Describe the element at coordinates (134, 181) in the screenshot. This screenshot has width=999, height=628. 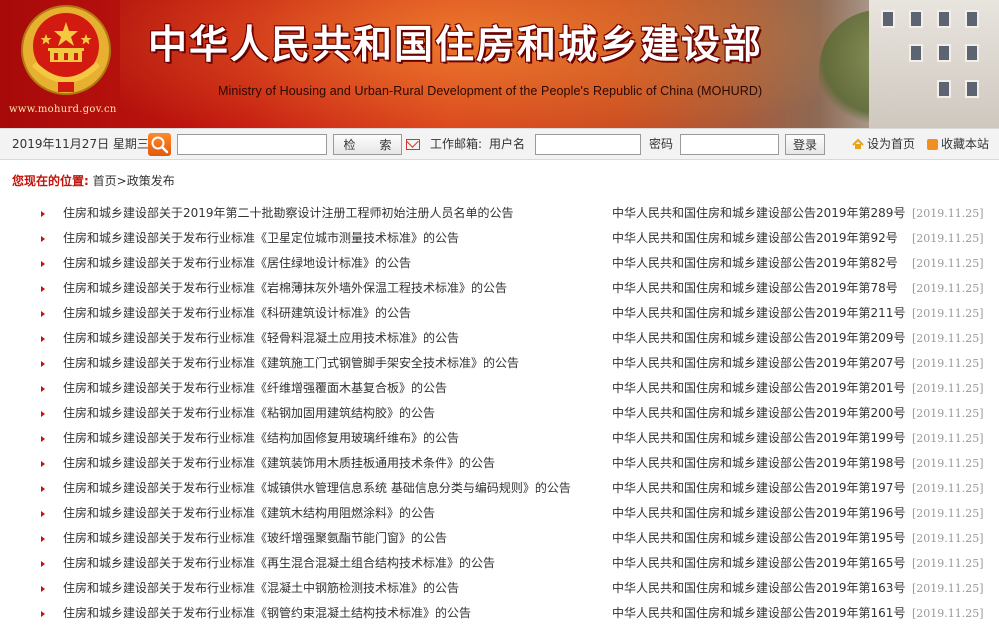
I see `breadcrumb-path: 首页>政策发布` at that location.